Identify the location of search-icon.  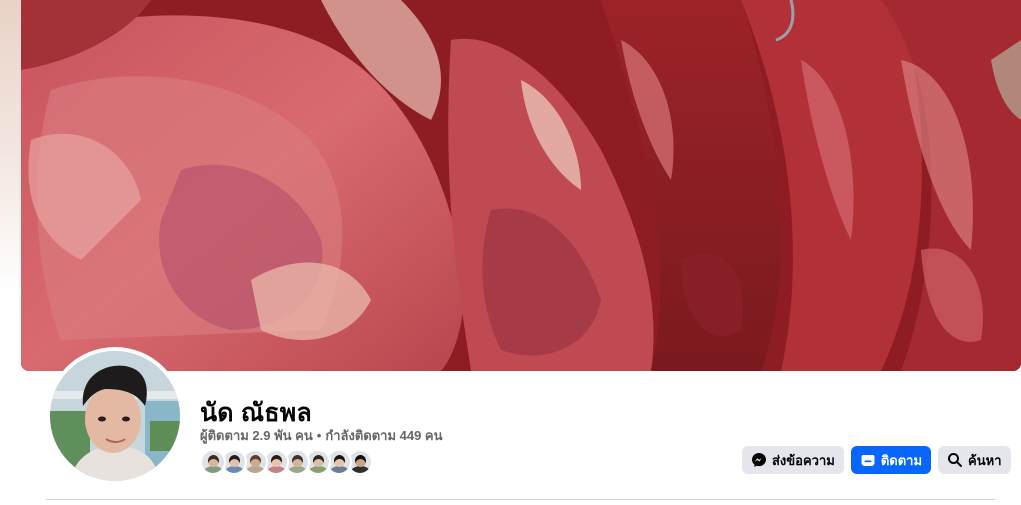
(955, 460).